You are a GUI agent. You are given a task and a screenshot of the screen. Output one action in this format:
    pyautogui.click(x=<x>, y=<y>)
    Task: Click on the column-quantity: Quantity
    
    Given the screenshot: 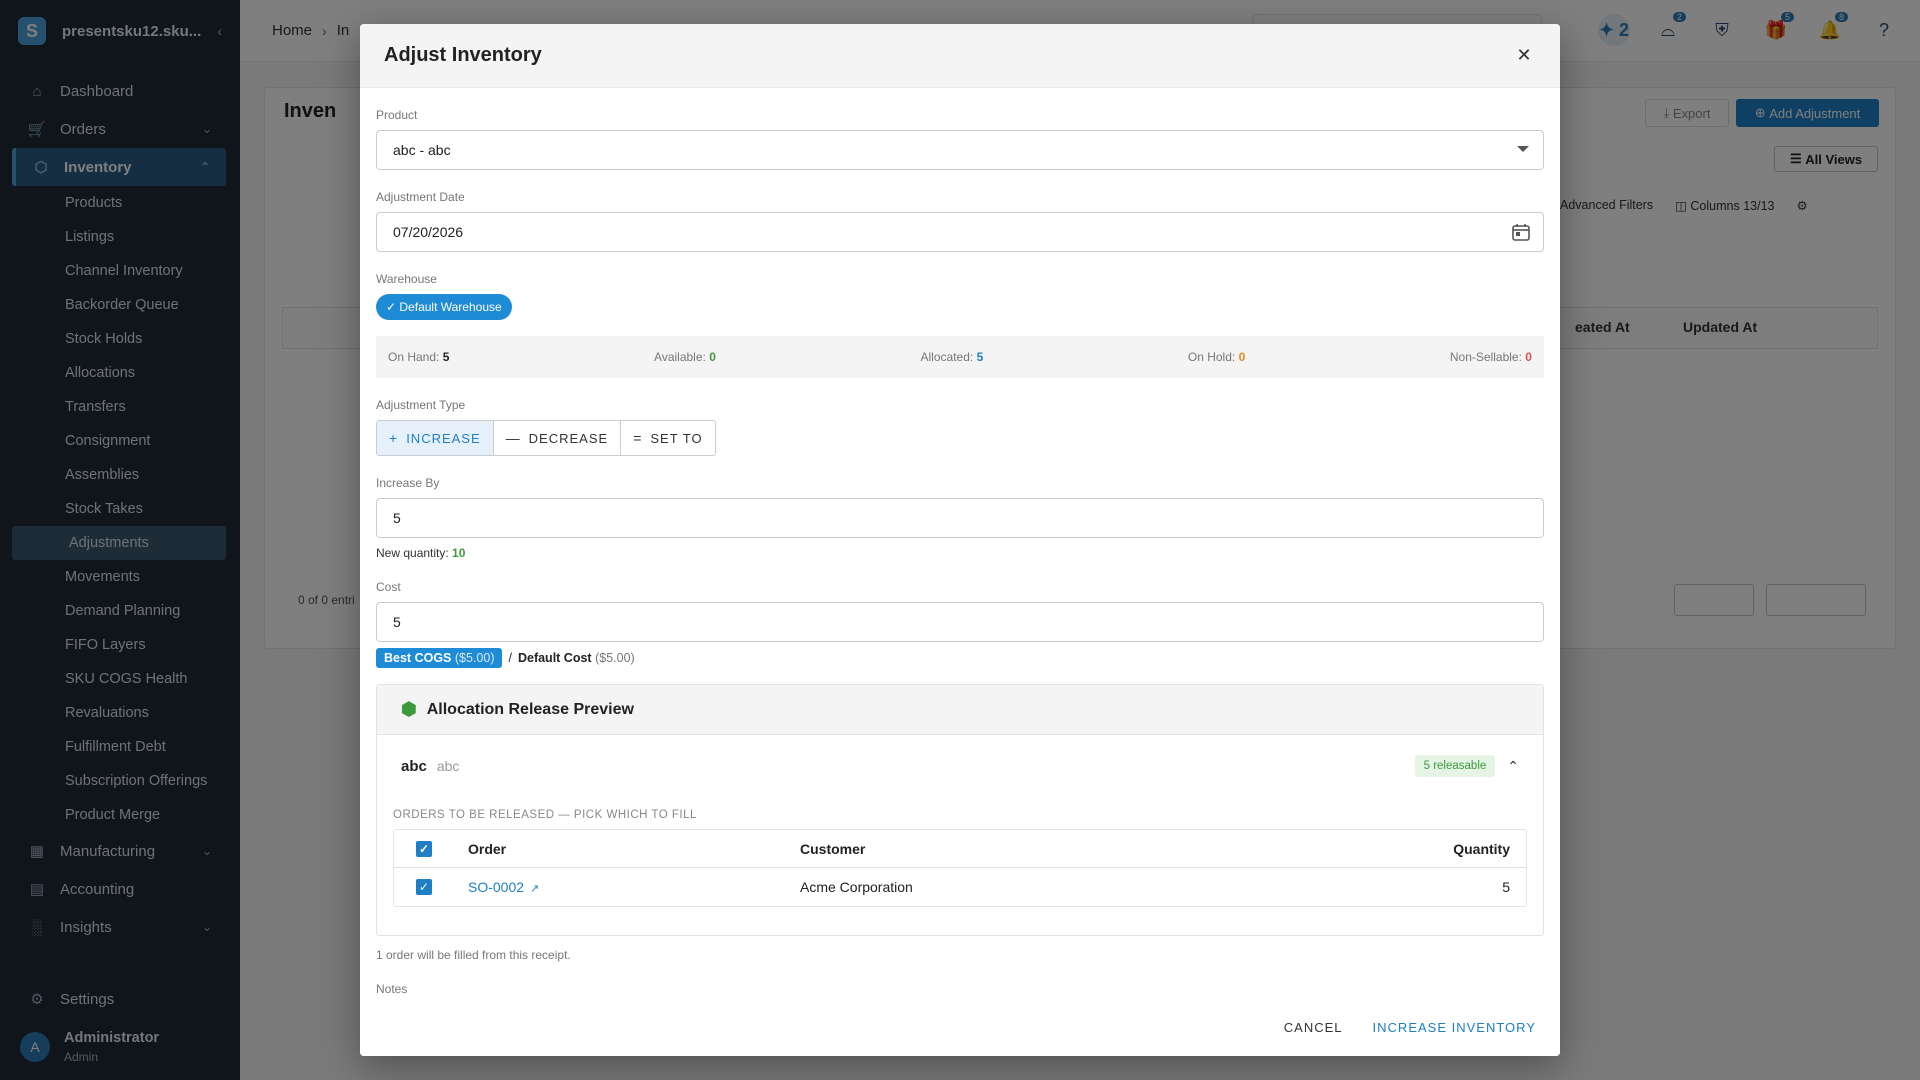 What is the action you would take?
    pyautogui.click(x=1481, y=848)
    